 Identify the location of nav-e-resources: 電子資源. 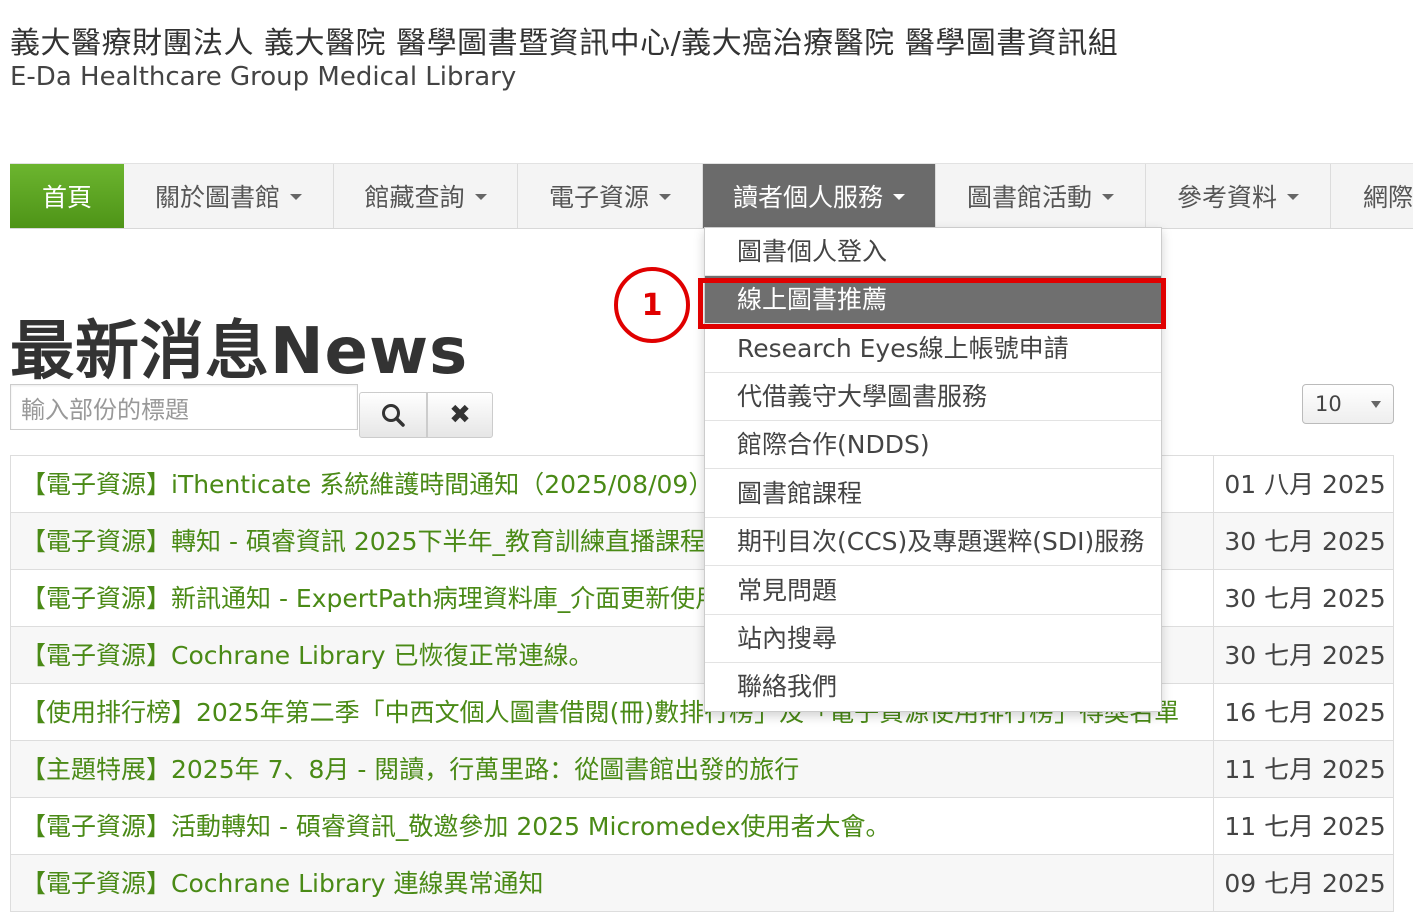
(610, 196).